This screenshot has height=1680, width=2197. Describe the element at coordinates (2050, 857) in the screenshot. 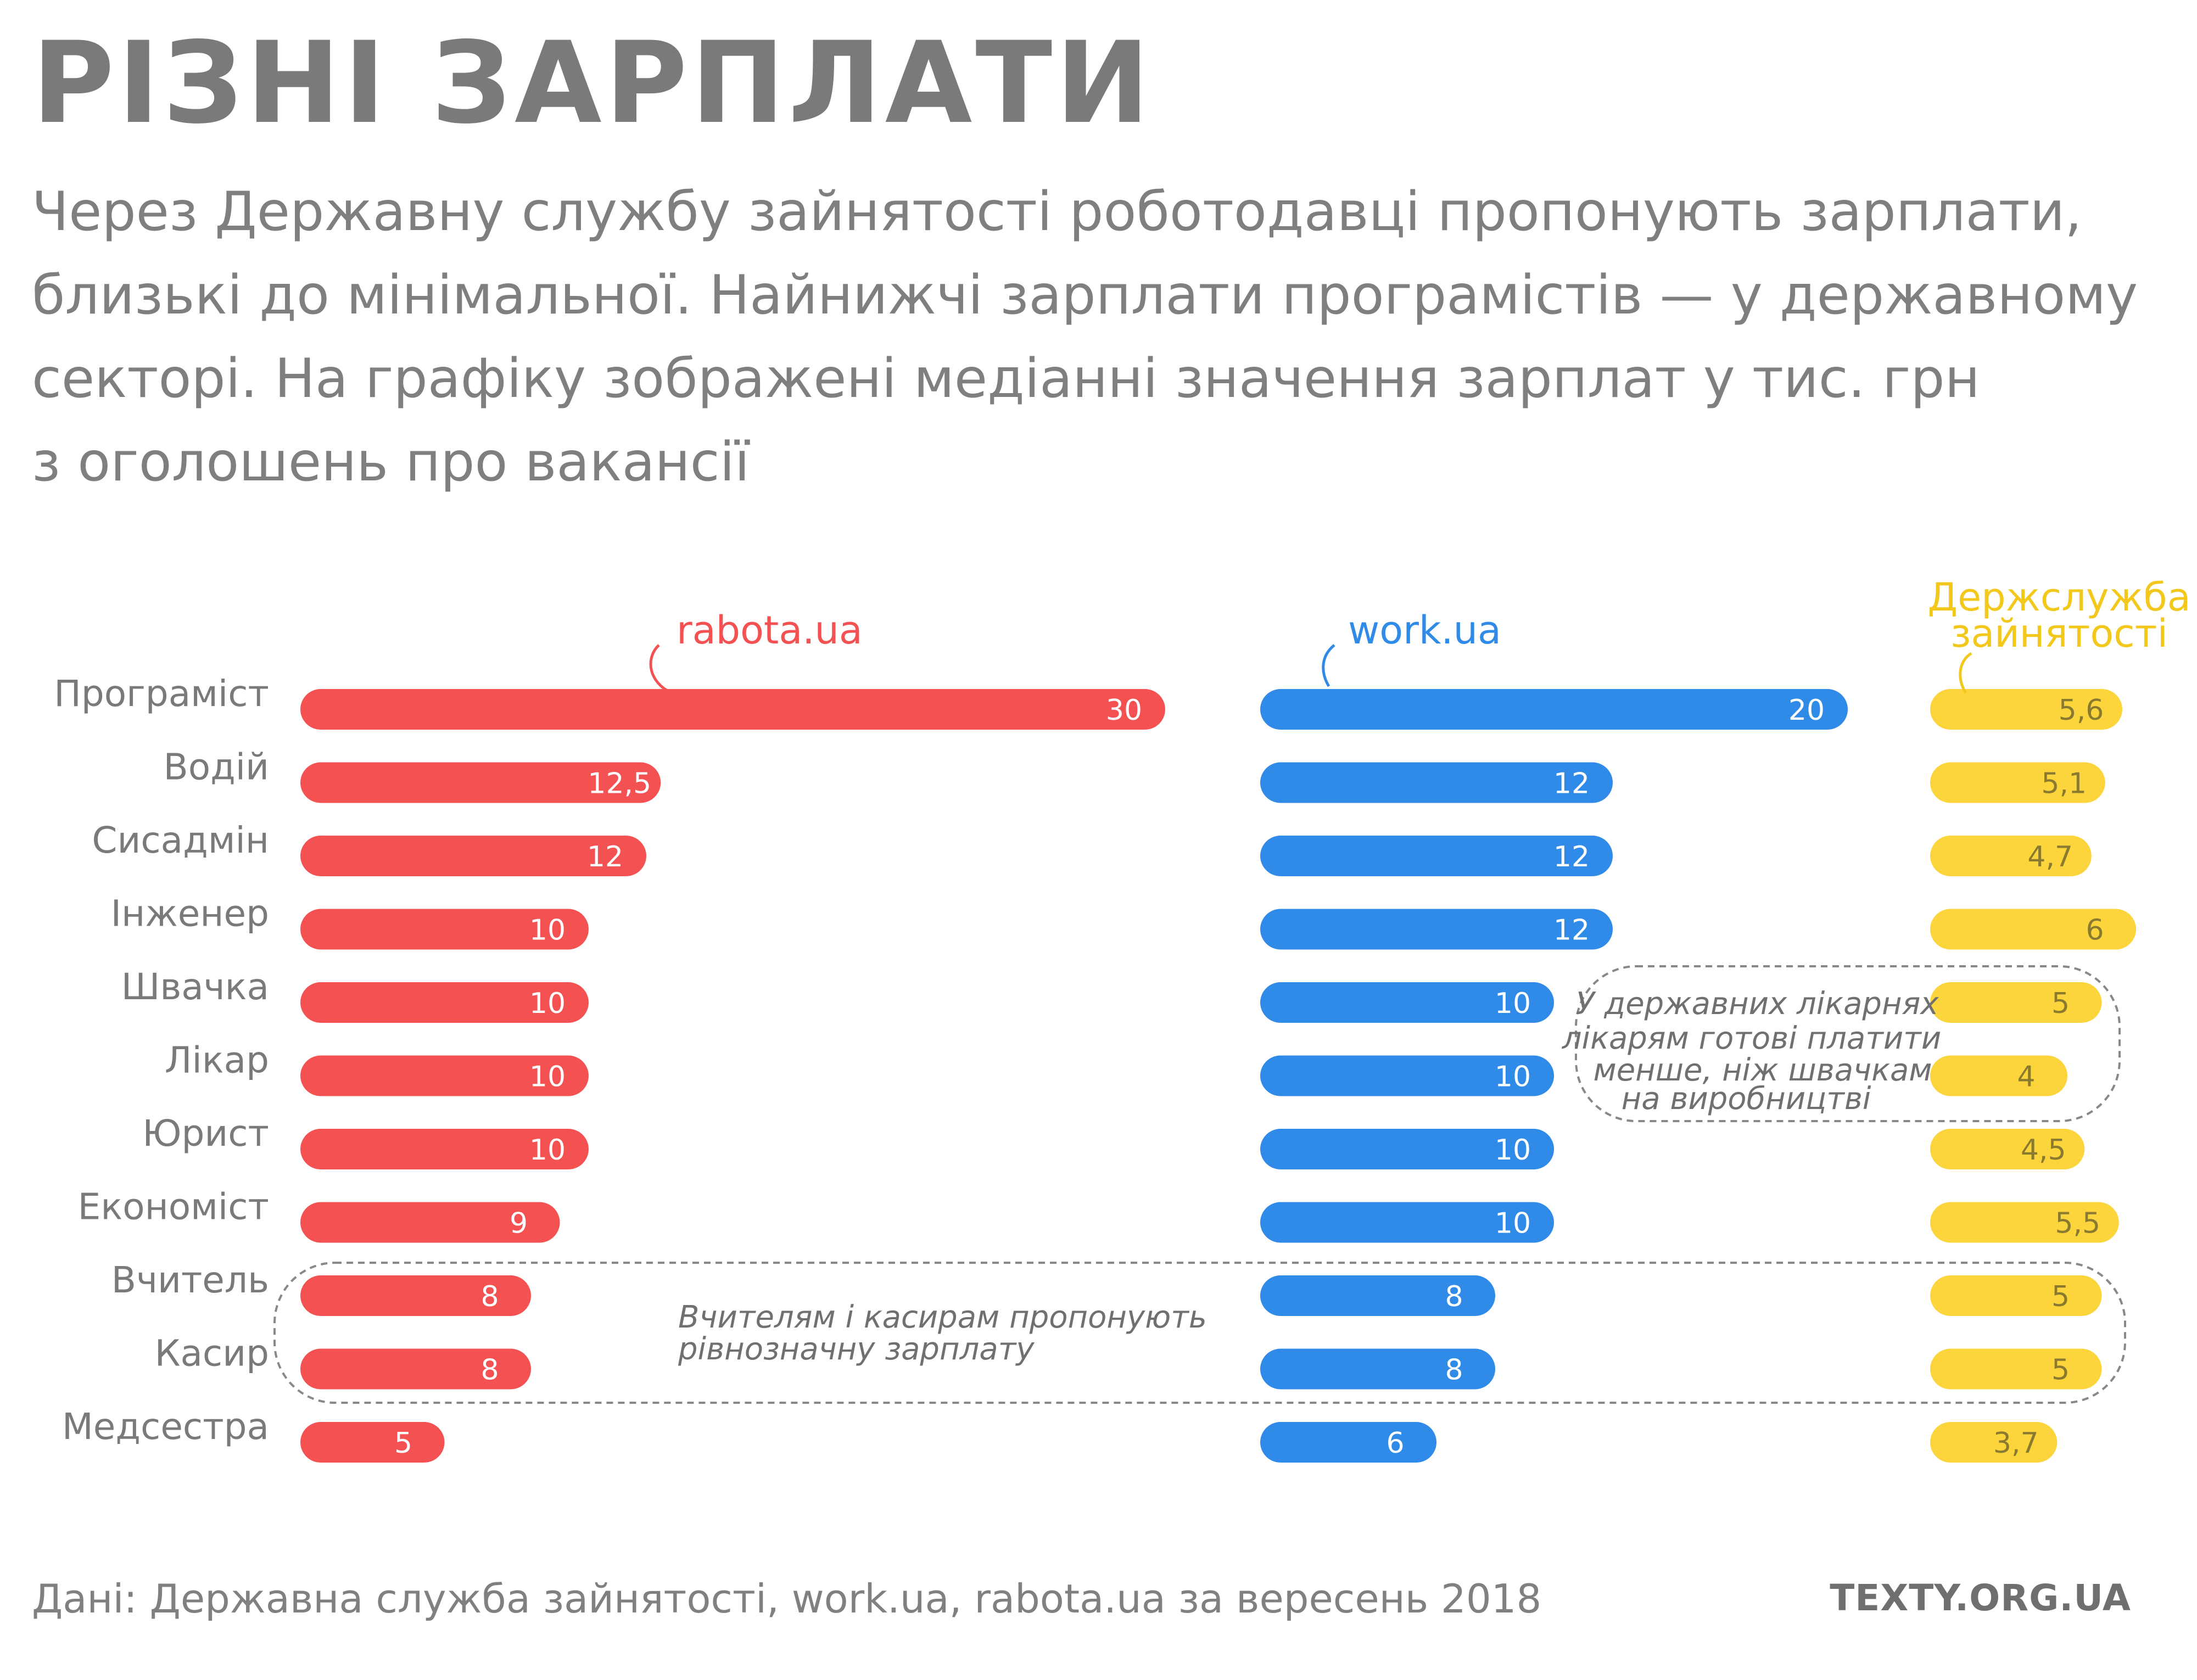

I see `bar-value-label: 4,7` at that location.